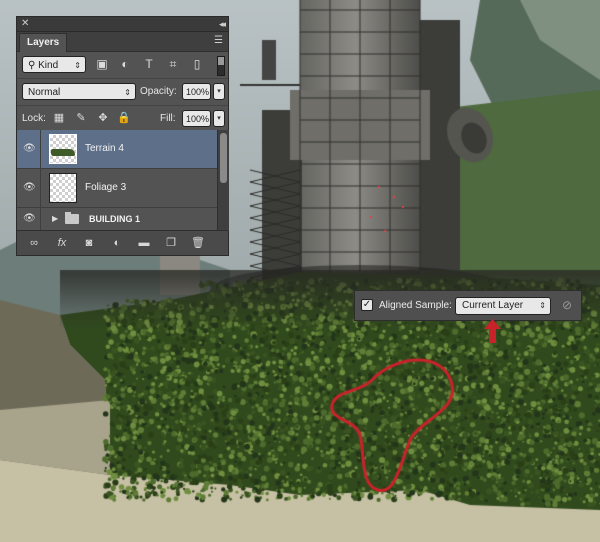 Image resolution: width=600 pixels, height=542 pixels. What do you see at coordinates (32, 65) in the screenshot?
I see `search-icon: ⚲` at bounding box center [32, 65].